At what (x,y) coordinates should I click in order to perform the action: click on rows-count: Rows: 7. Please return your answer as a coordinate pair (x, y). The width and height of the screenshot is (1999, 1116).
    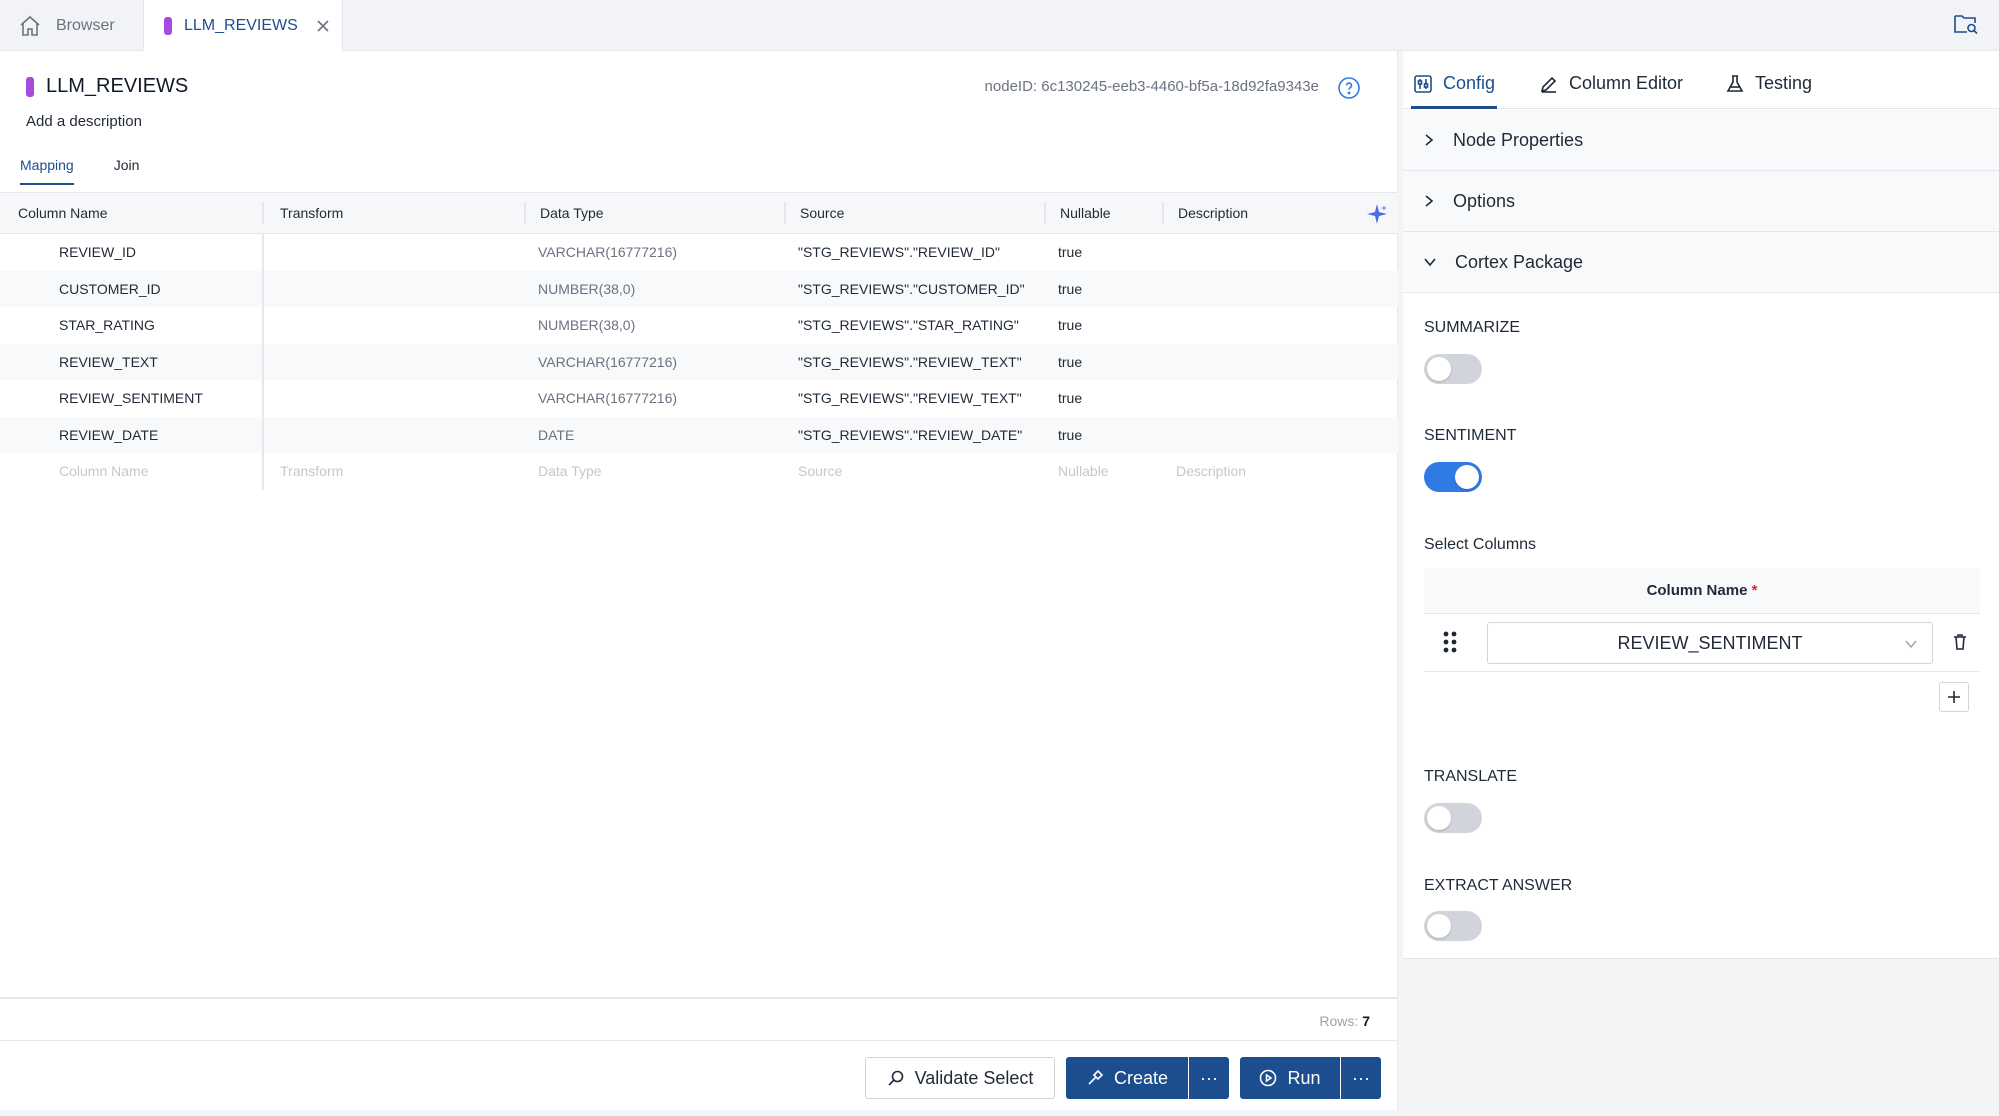
    Looking at the image, I should click on (1344, 1021).